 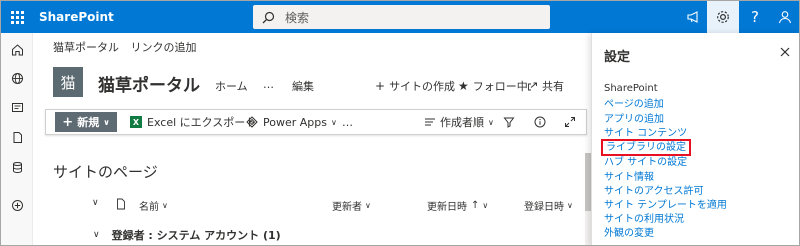 I want to click on link-library-settings: ライブラリの設定, so click(x=646, y=147).